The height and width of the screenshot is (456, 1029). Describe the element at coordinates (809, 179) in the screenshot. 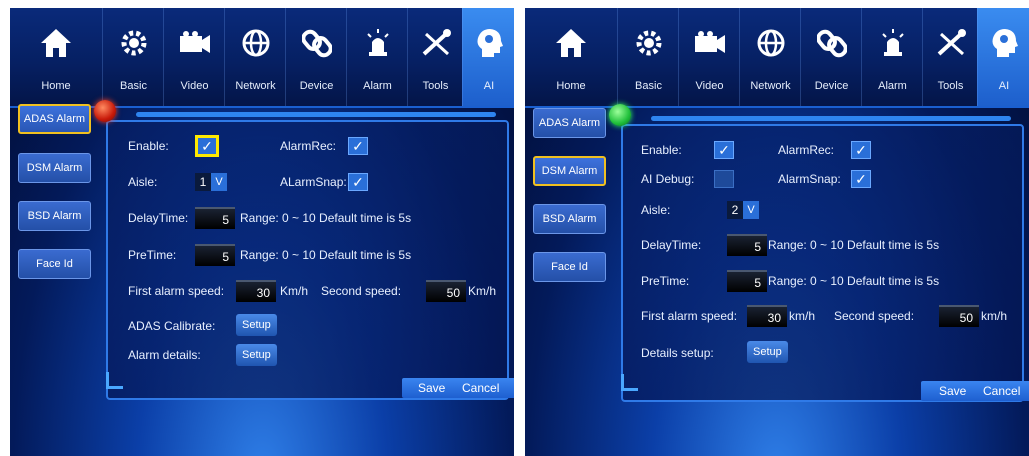

I see `alarmsnap-label: AlarmSnap:` at that location.